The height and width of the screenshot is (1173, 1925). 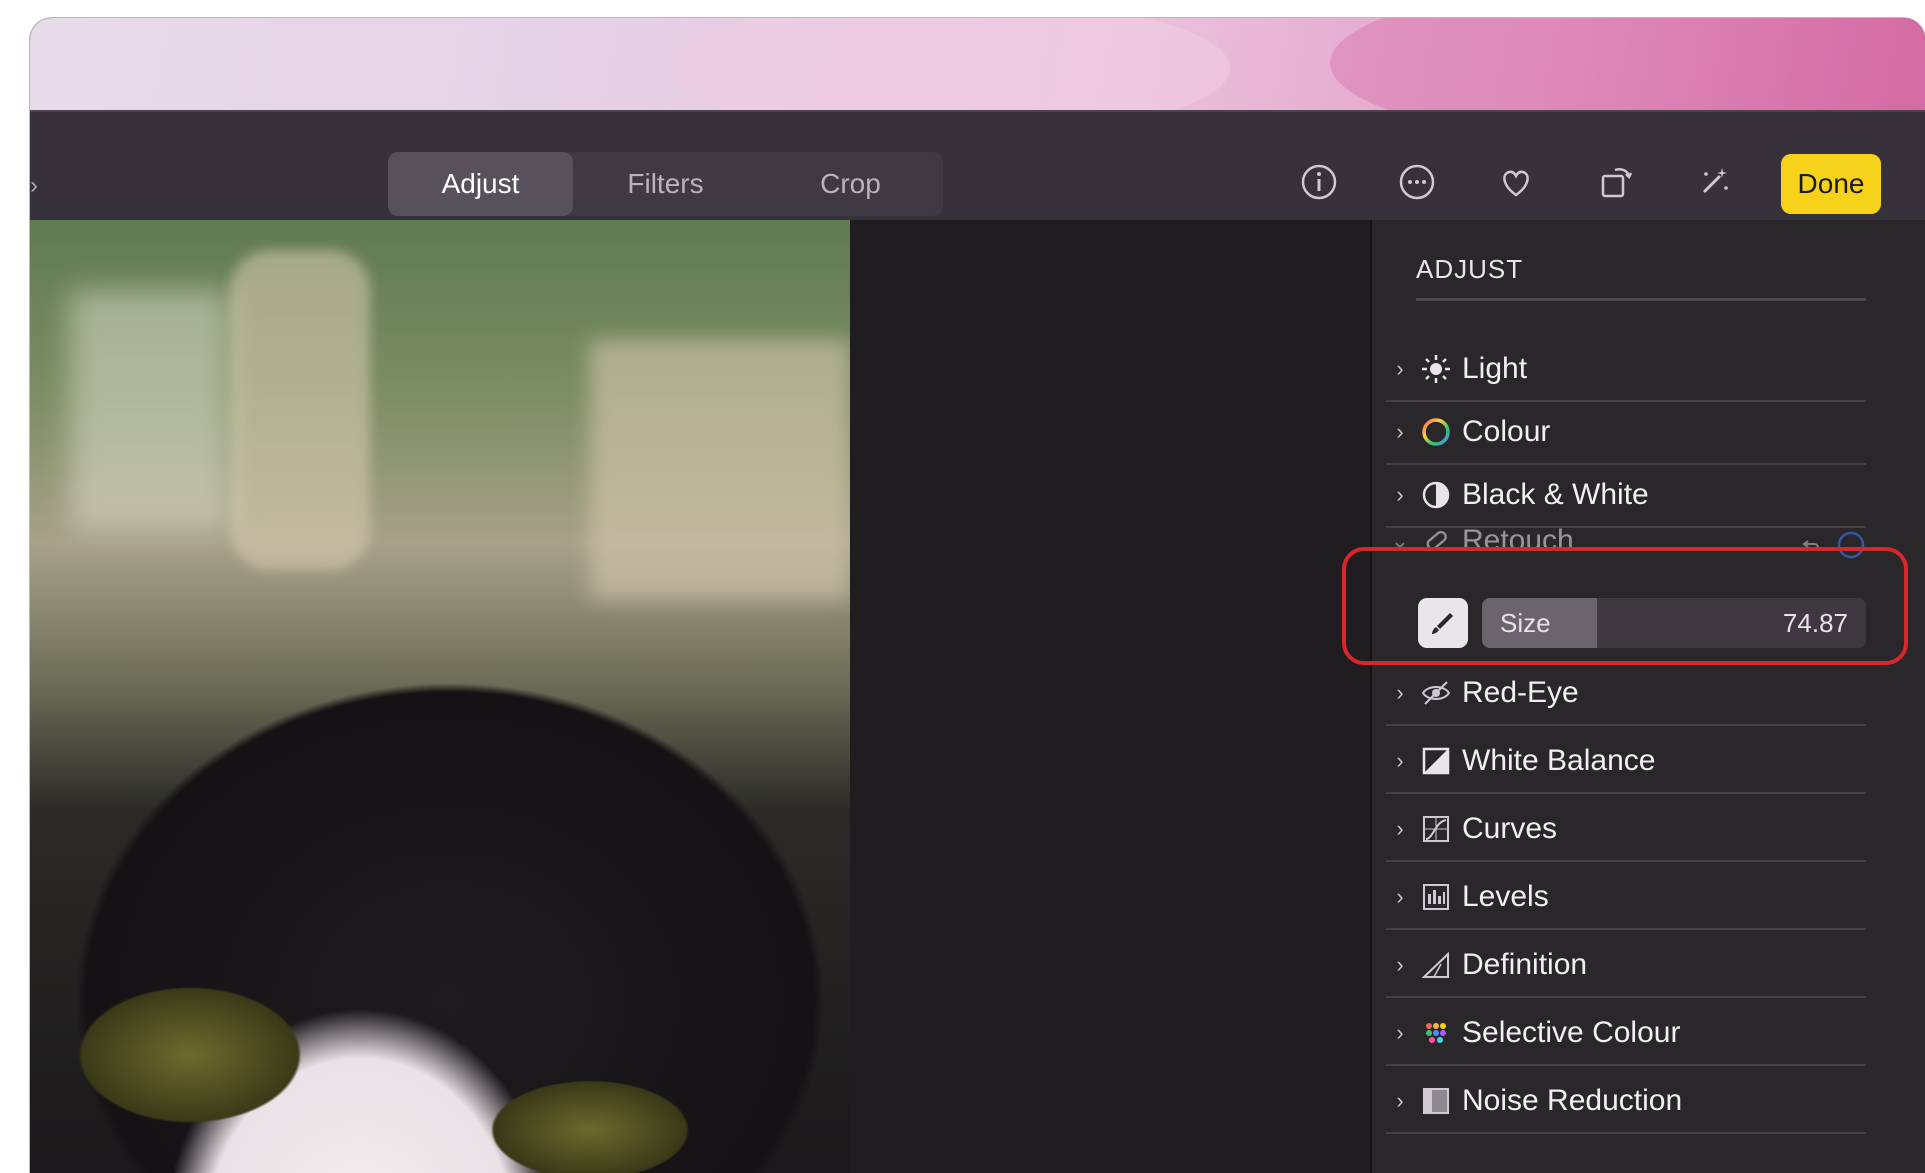 What do you see at coordinates (1626, 694) in the screenshot?
I see `sidebar-item-red-eye: › Red-Eye` at bounding box center [1626, 694].